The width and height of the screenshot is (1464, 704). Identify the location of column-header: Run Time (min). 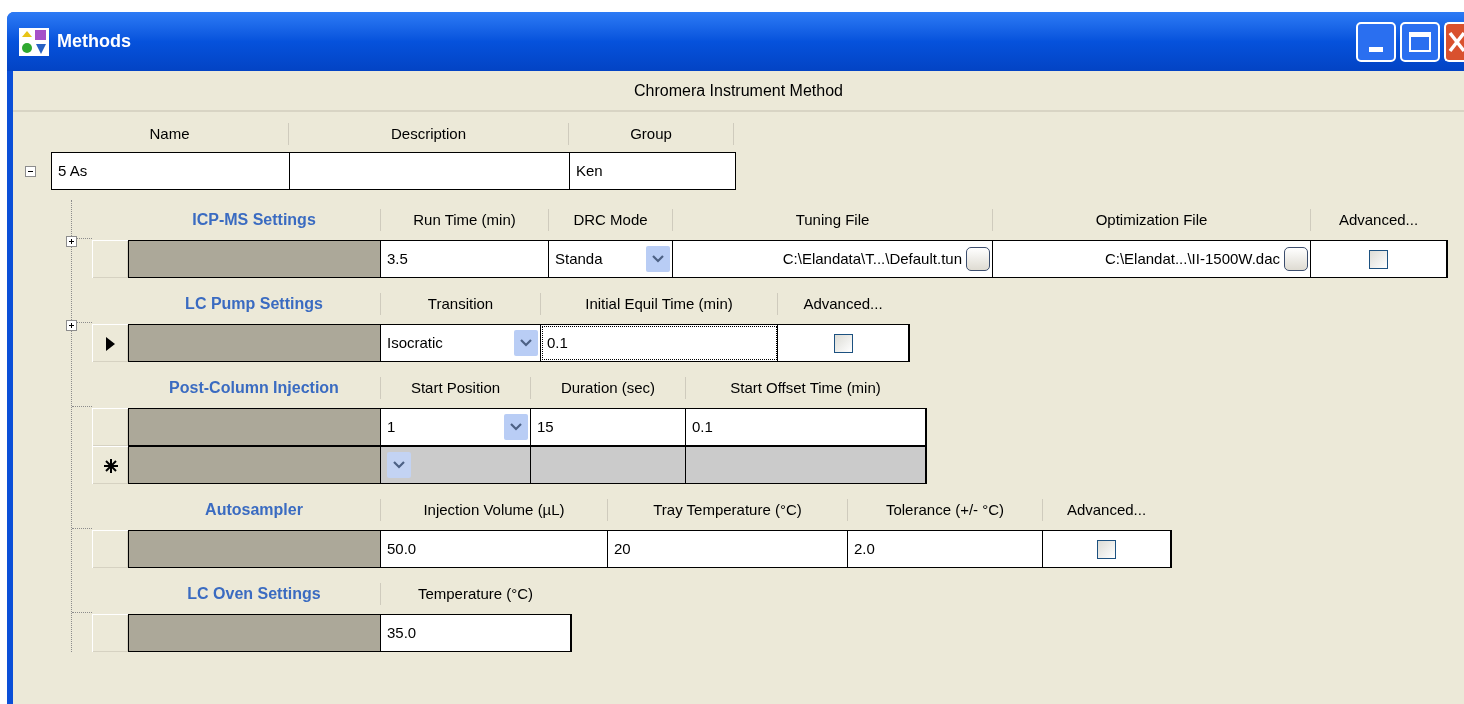
(464, 220).